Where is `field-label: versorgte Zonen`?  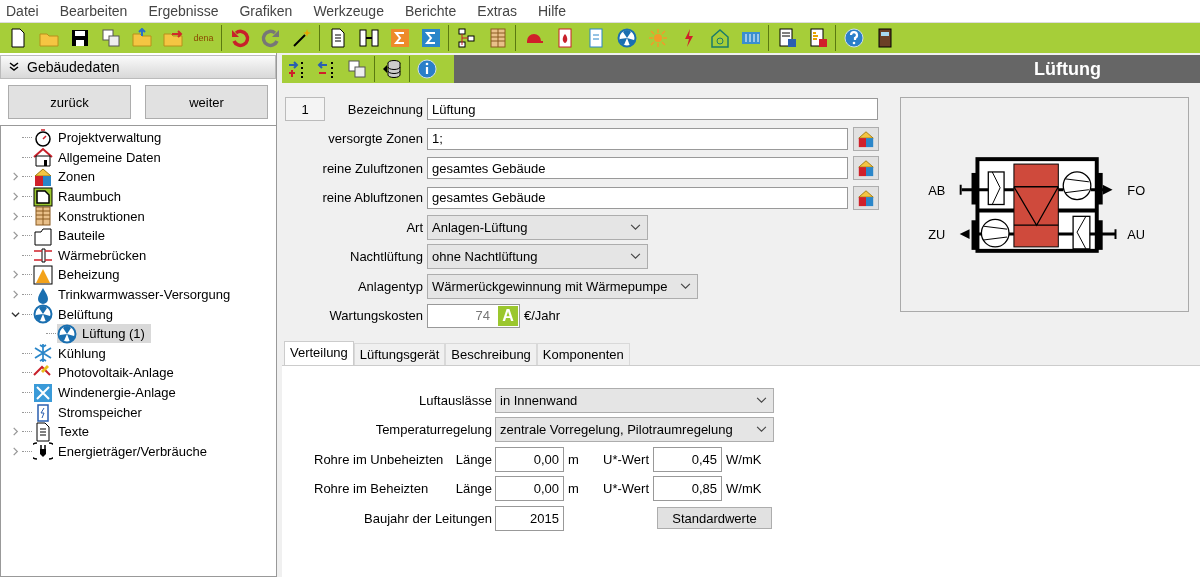 field-label: versorgte Zonen is located at coordinates (375, 138).